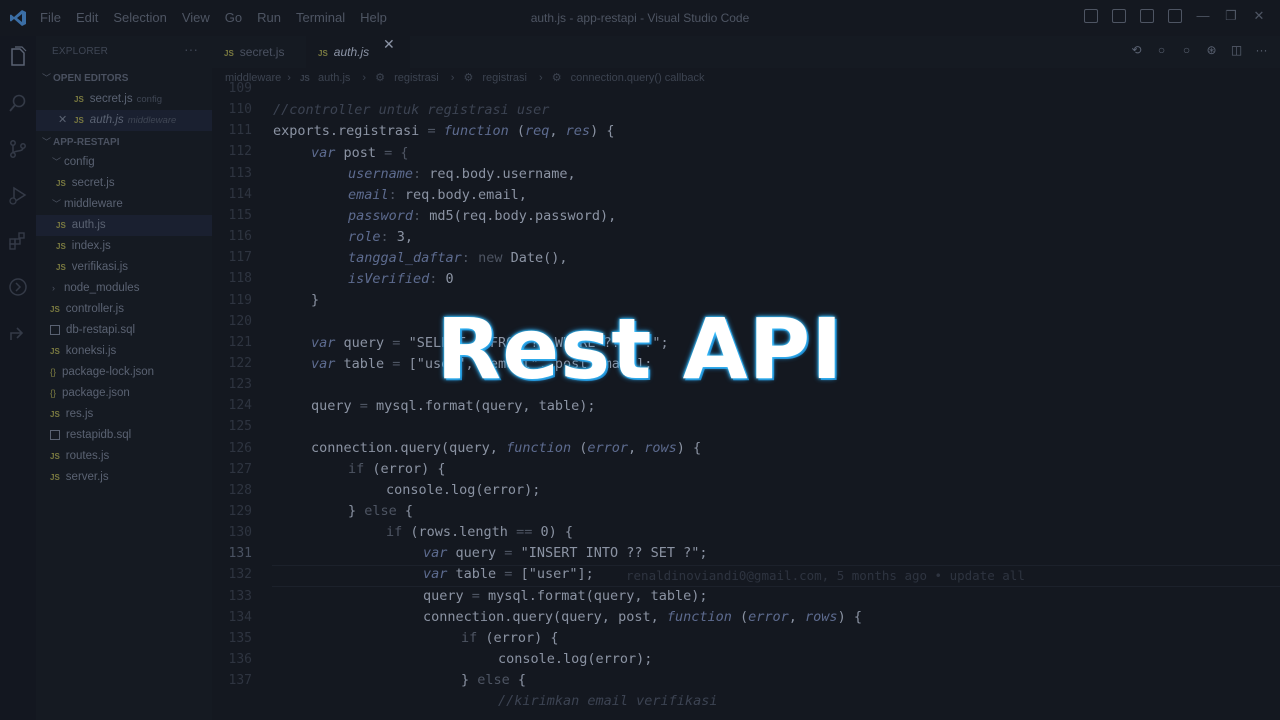  Describe the element at coordinates (462, 174) in the screenshot. I see `code-line: username: req.body.username,` at that location.